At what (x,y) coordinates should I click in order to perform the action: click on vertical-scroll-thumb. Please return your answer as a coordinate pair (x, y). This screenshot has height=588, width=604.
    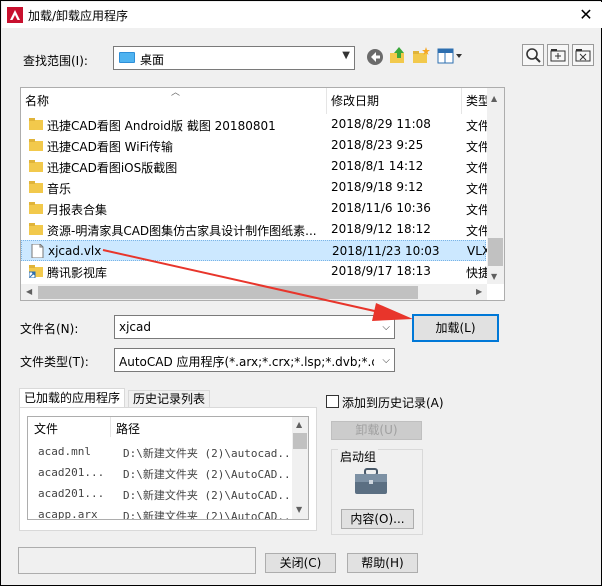
    Looking at the image, I should click on (495, 252).